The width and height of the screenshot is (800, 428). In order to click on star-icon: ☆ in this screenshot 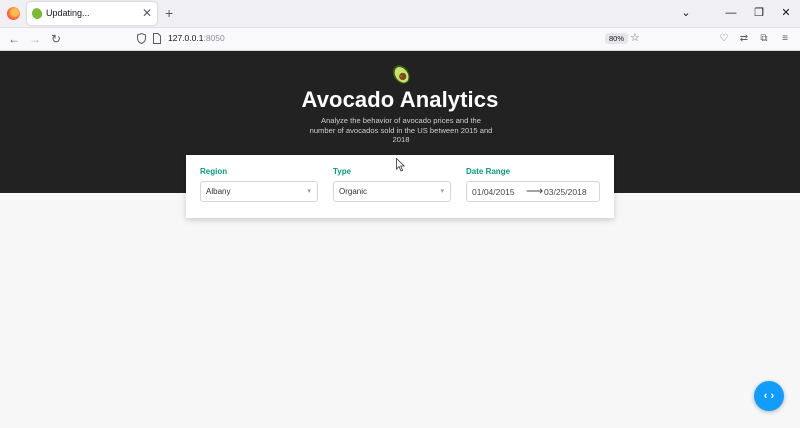, I will do `click(635, 37)`.